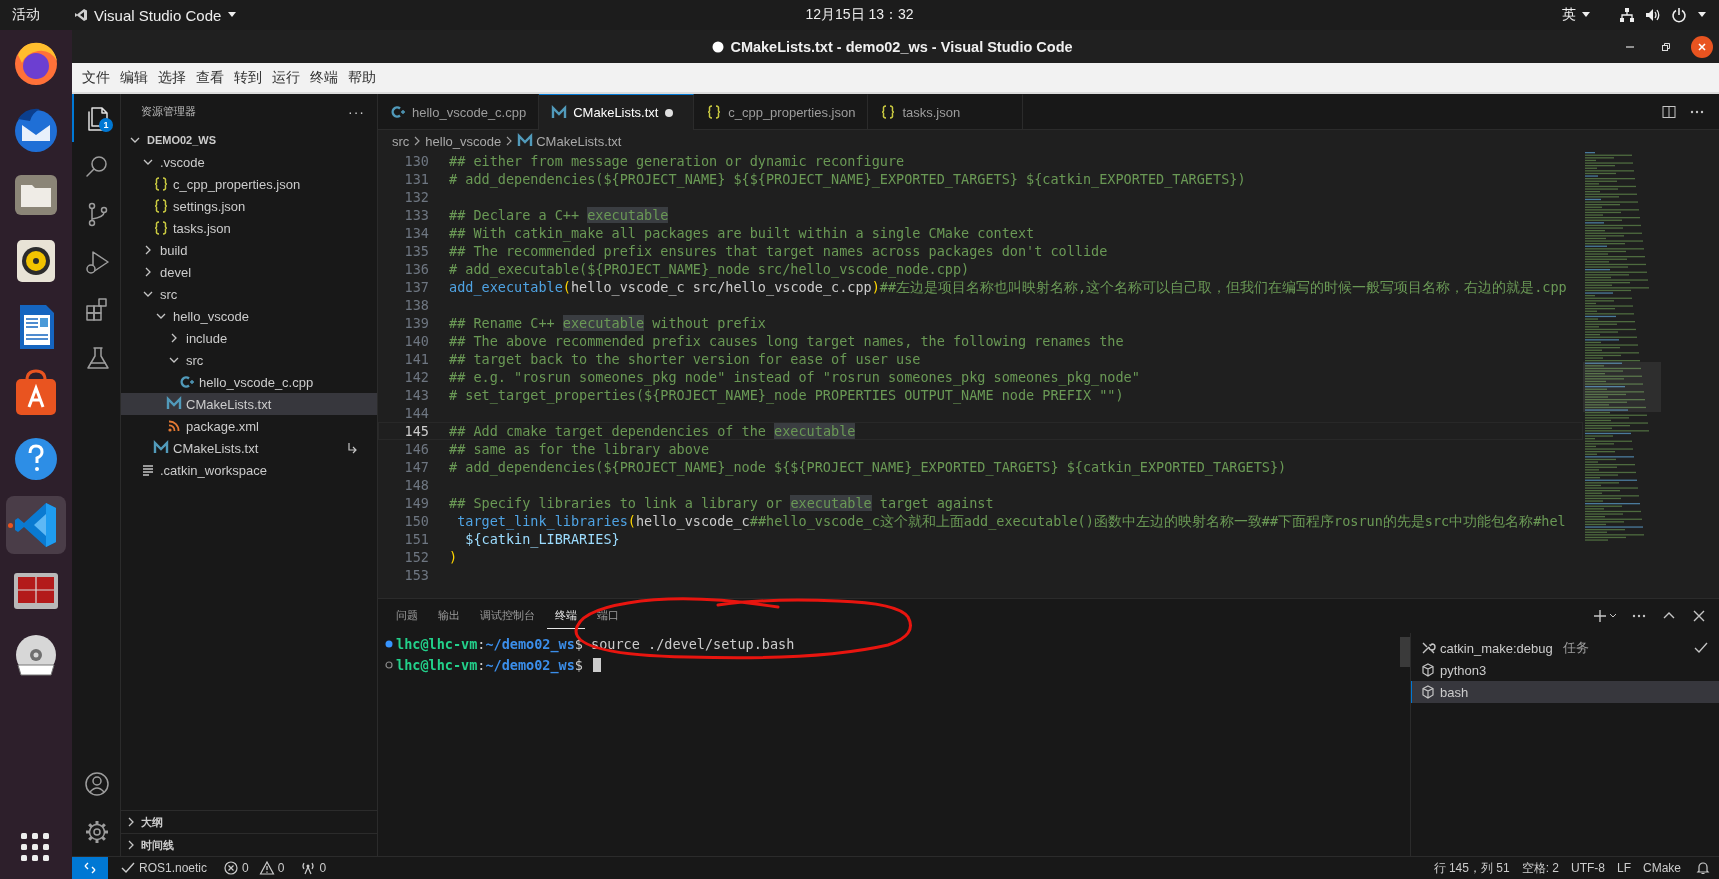  What do you see at coordinates (134, 77) in the screenshot?
I see `menu-item: 编辑` at bounding box center [134, 77].